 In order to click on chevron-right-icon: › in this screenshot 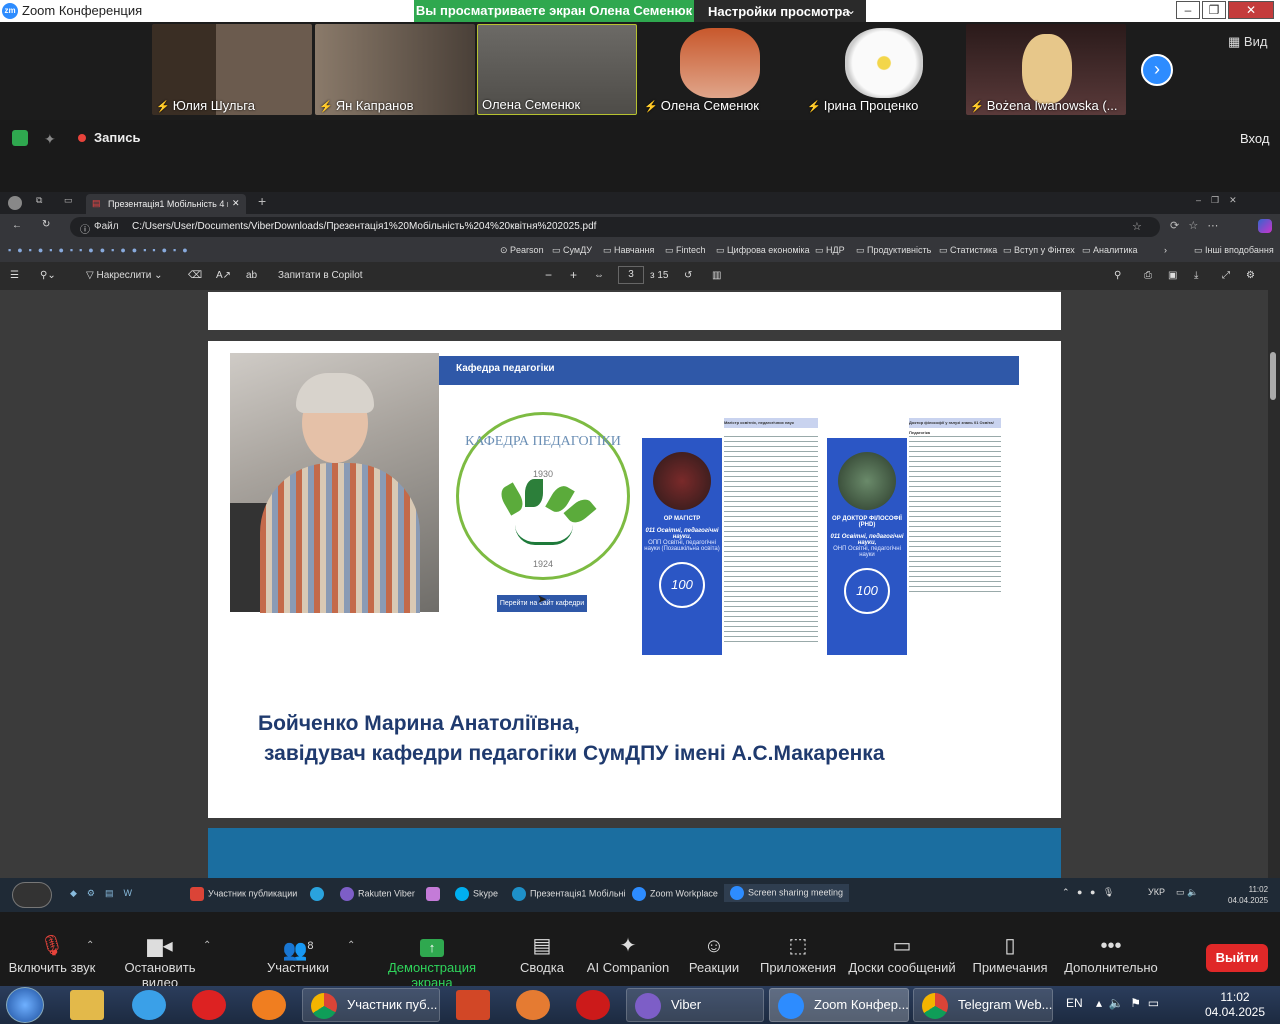, I will do `click(1165, 250)`.